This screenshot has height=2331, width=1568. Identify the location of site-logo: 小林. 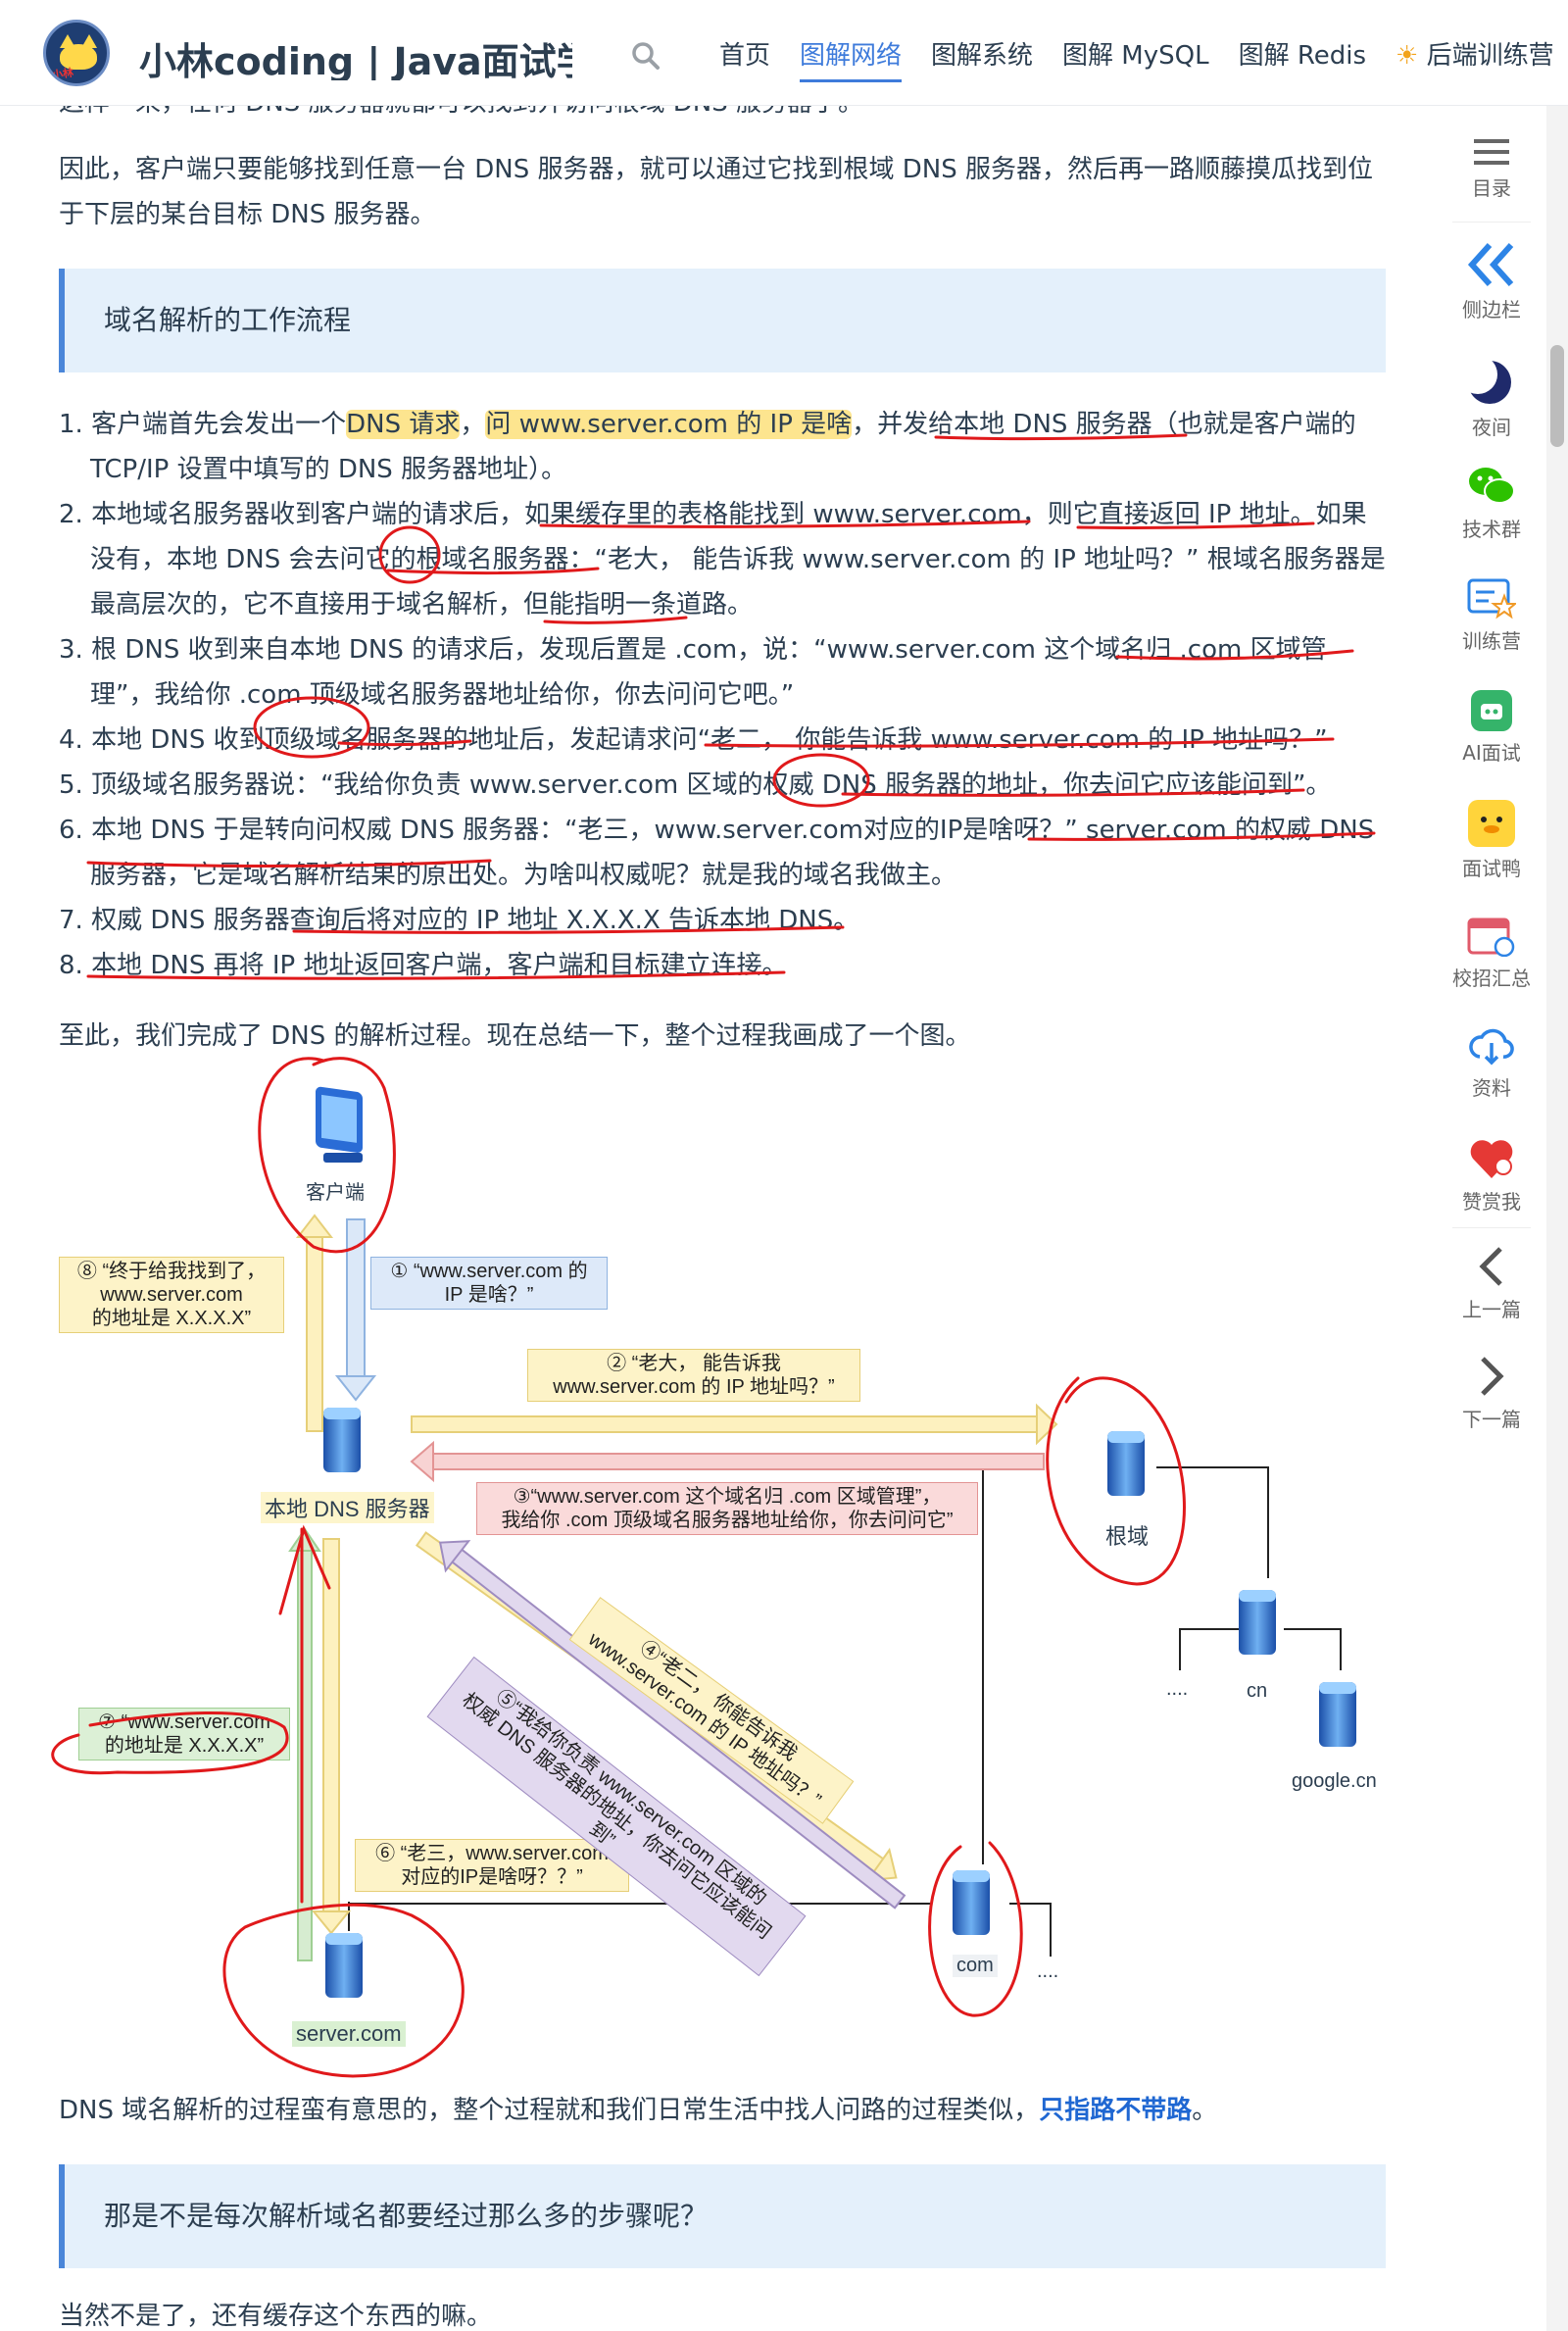
(76, 53).